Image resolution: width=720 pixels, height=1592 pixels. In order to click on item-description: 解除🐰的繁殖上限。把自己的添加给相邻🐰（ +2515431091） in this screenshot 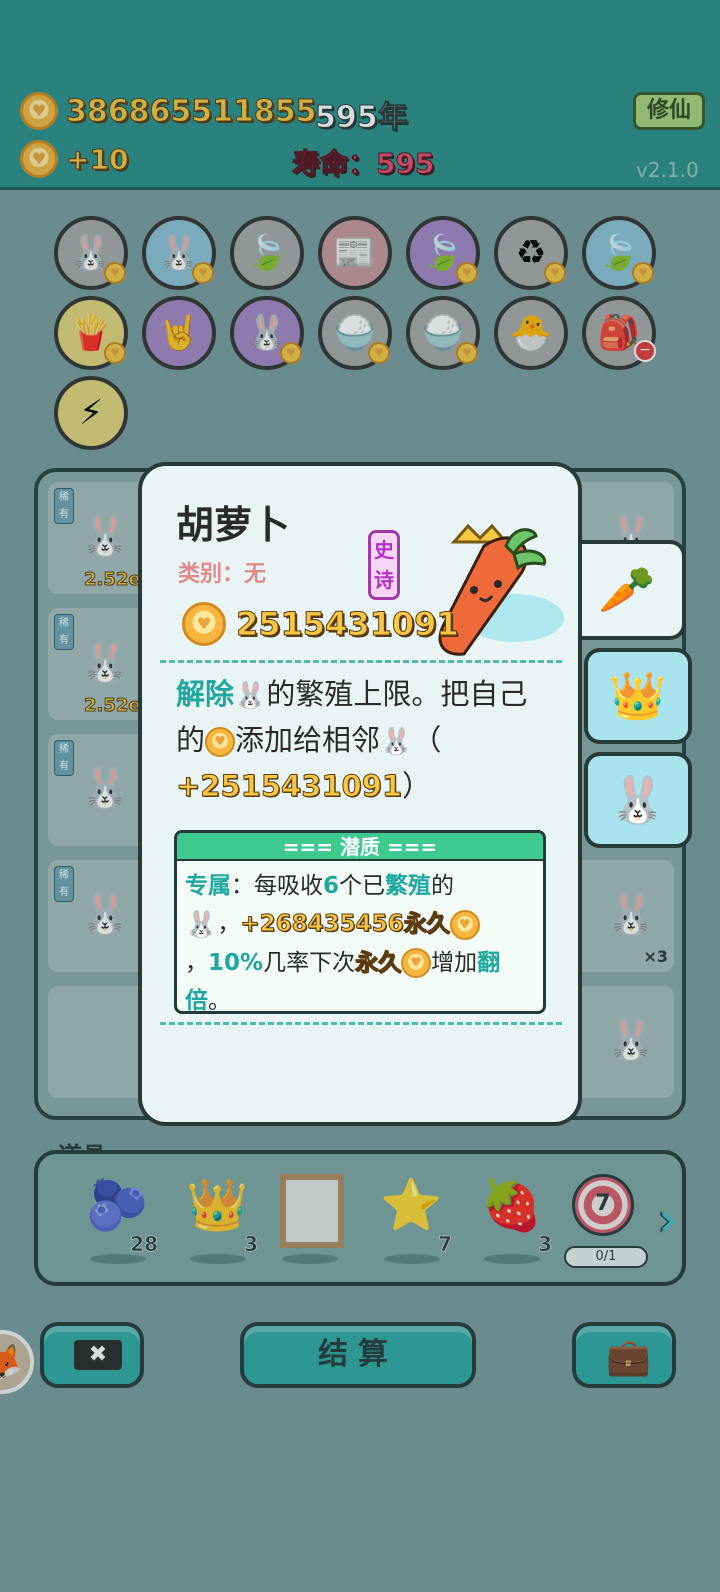, I will do `click(360, 740)`.